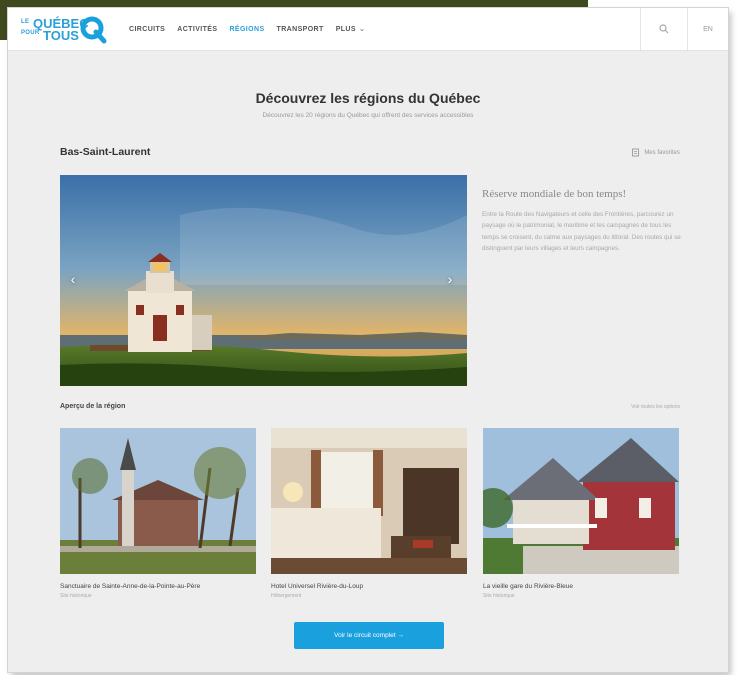  What do you see at coordinates (105, 152) in the screenshot?
I see `region-name: Bas-Saint-Laurent` at bounding box center [105, 152].